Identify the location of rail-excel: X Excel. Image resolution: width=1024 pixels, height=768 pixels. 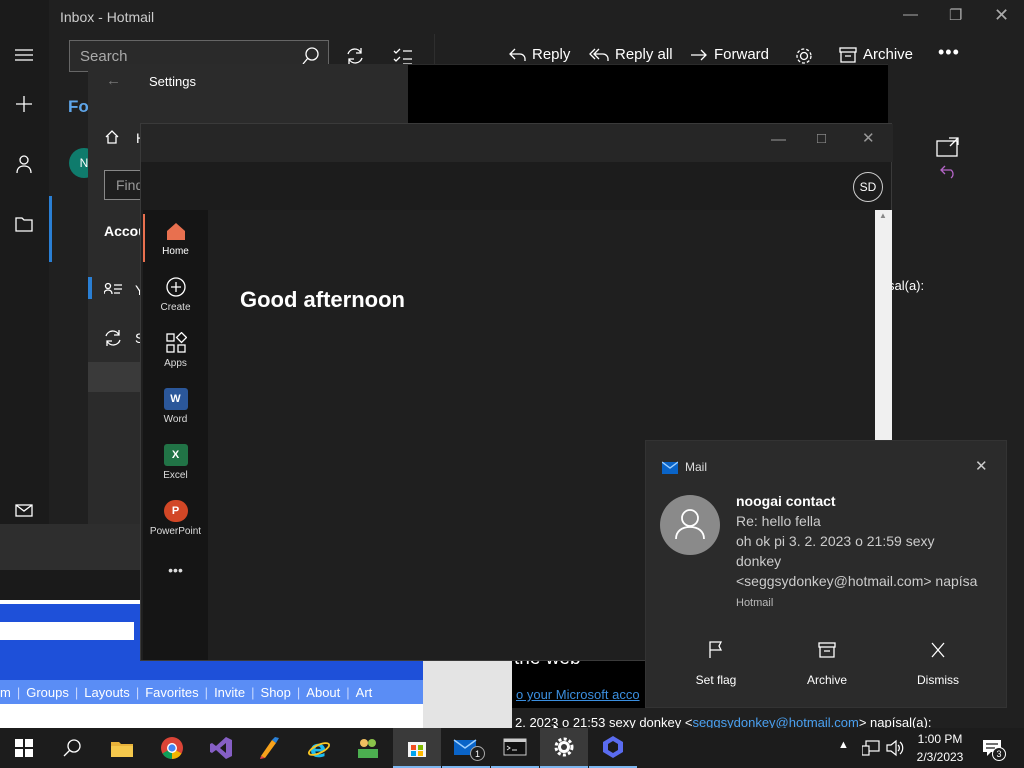
(175, 462).